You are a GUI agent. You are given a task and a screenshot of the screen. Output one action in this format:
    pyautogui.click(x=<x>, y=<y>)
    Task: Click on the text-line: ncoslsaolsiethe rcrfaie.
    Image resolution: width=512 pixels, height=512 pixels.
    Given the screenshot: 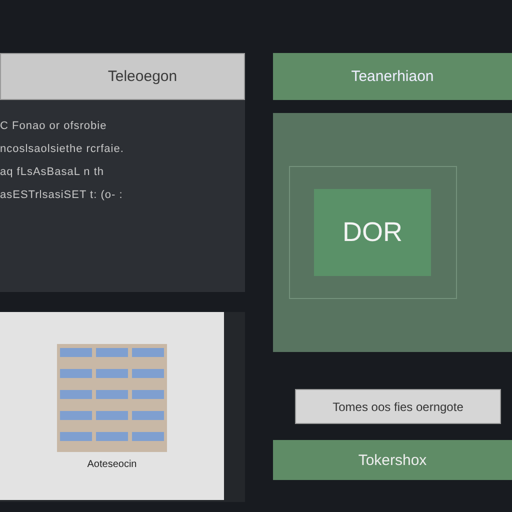 What is the action you would take?
    pyautogui.click(x=62, y=149)
    